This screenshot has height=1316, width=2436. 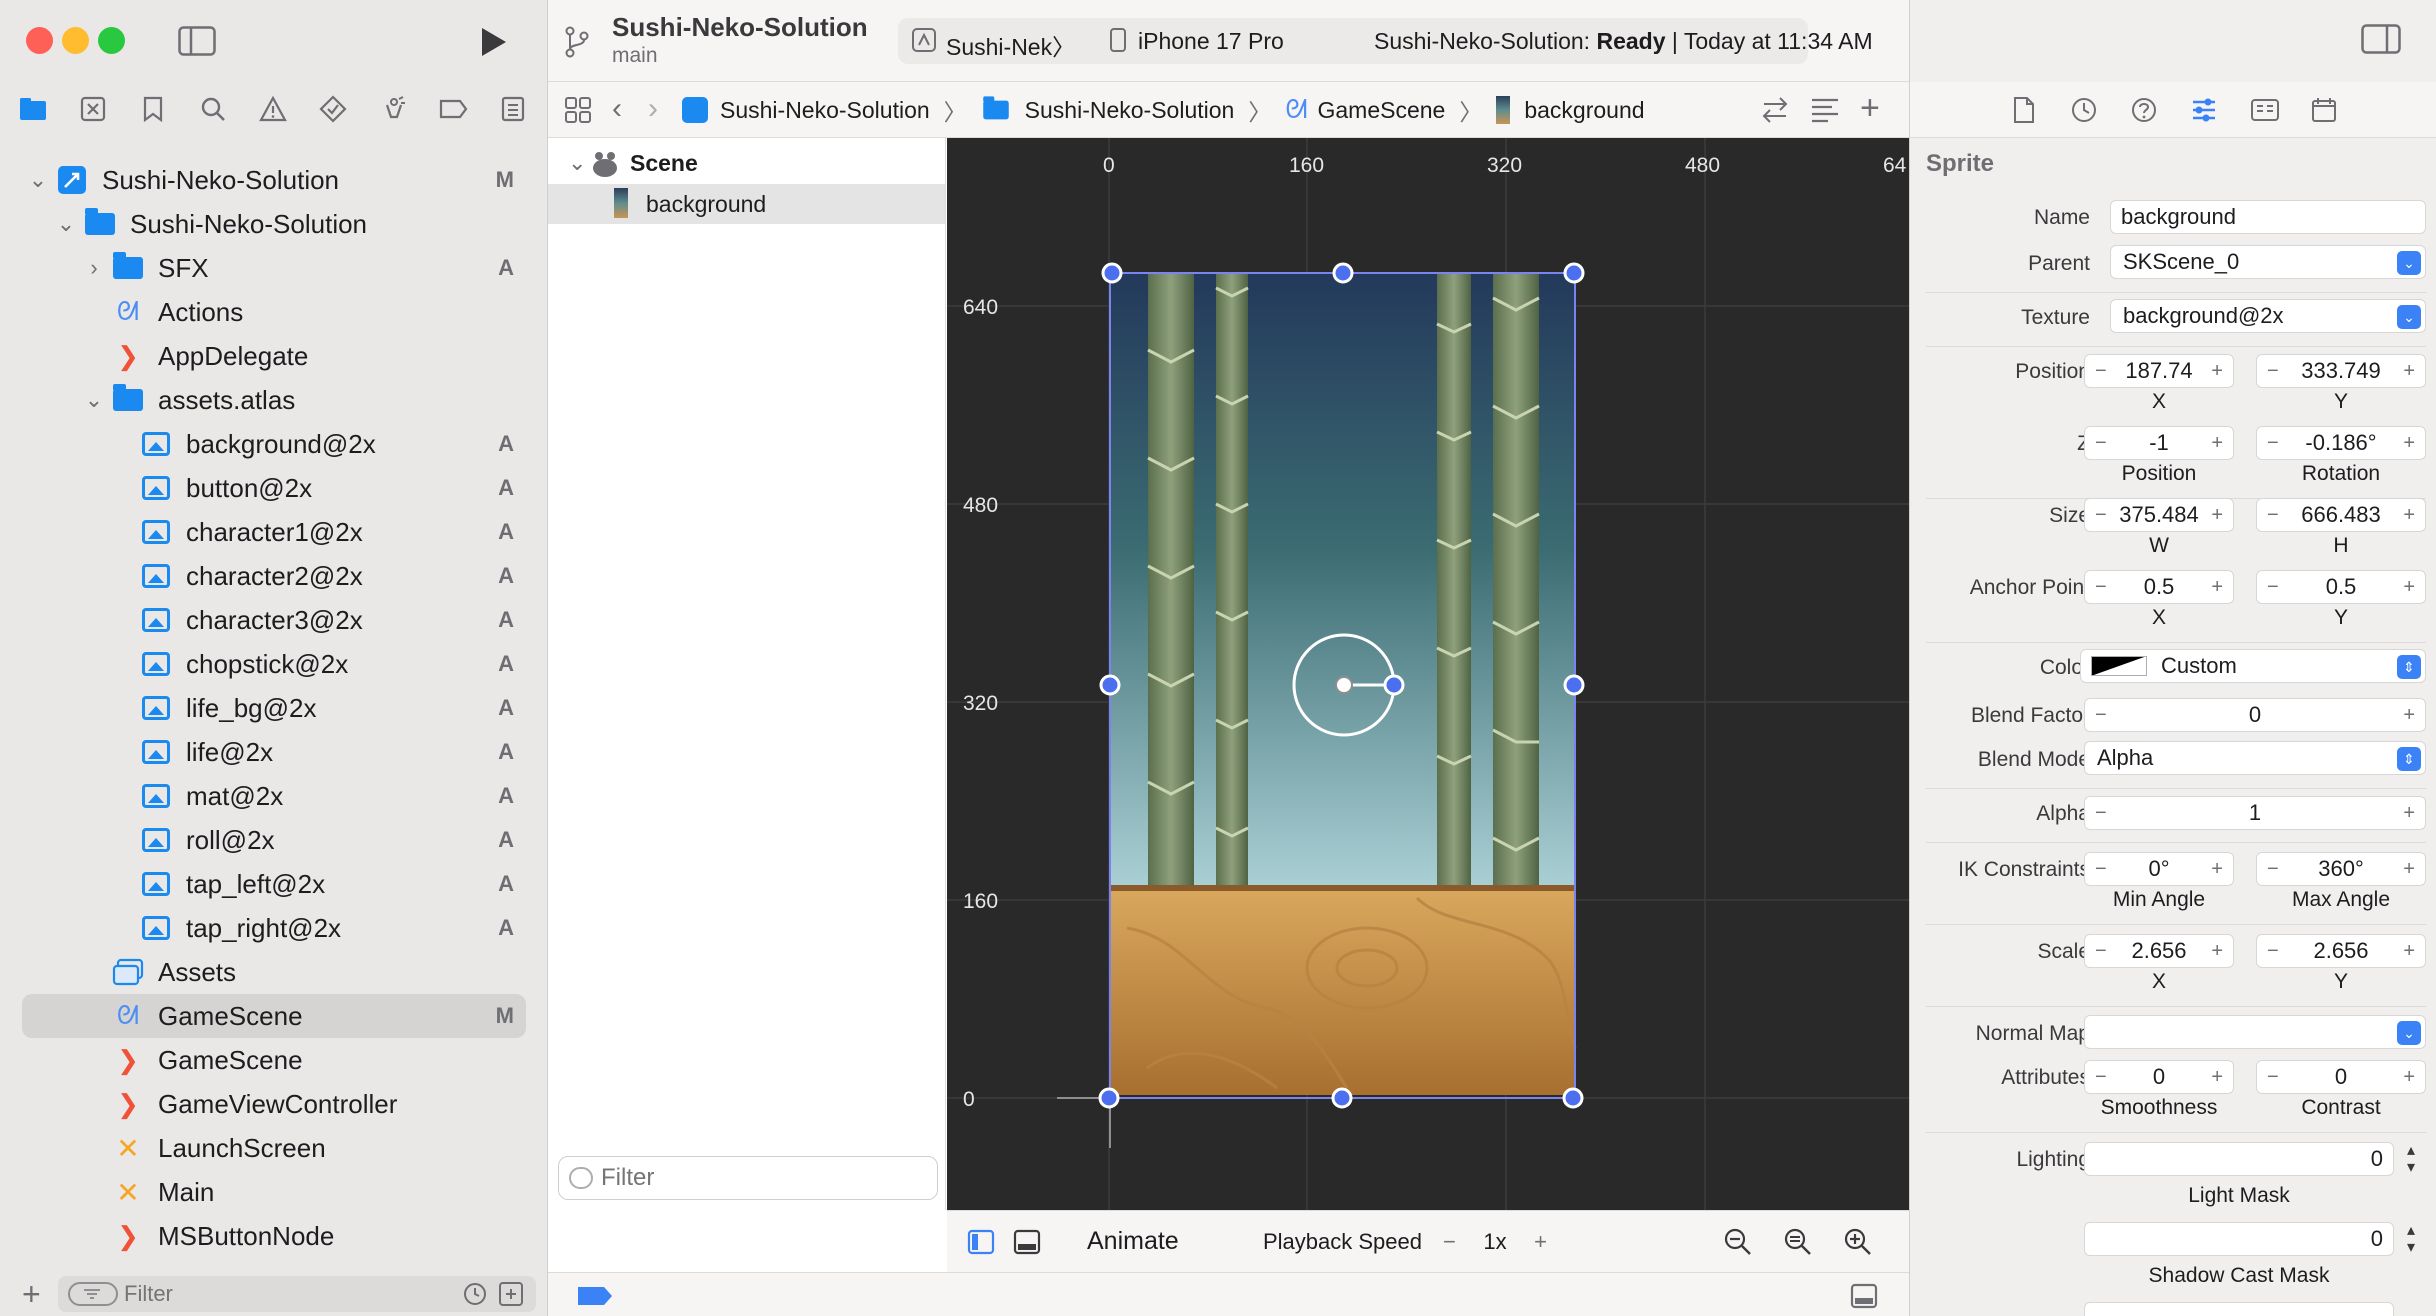 I want to click on warning-icon, so click(x=273, y=109).